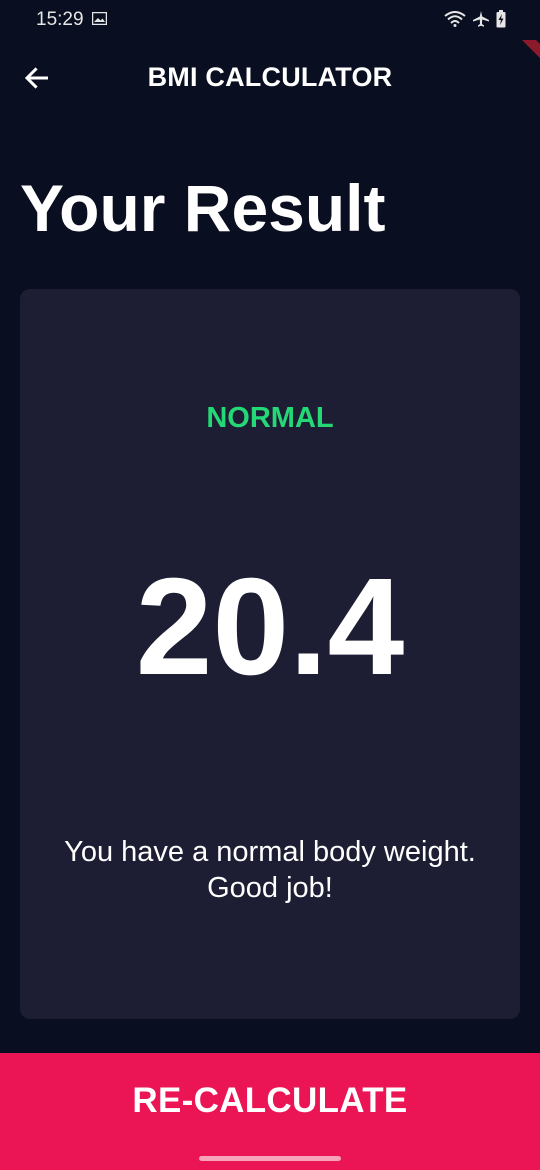 This screenshot has width=540, height=1170. I want to click on airplane-icon, so click(481, 19).